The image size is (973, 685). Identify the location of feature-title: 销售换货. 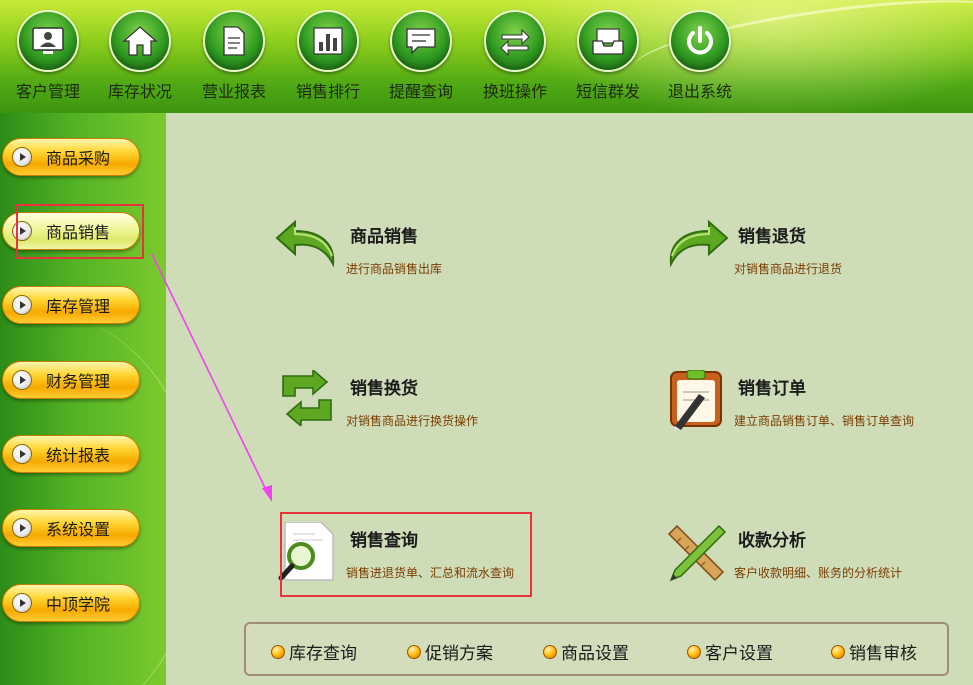
(384, 389).